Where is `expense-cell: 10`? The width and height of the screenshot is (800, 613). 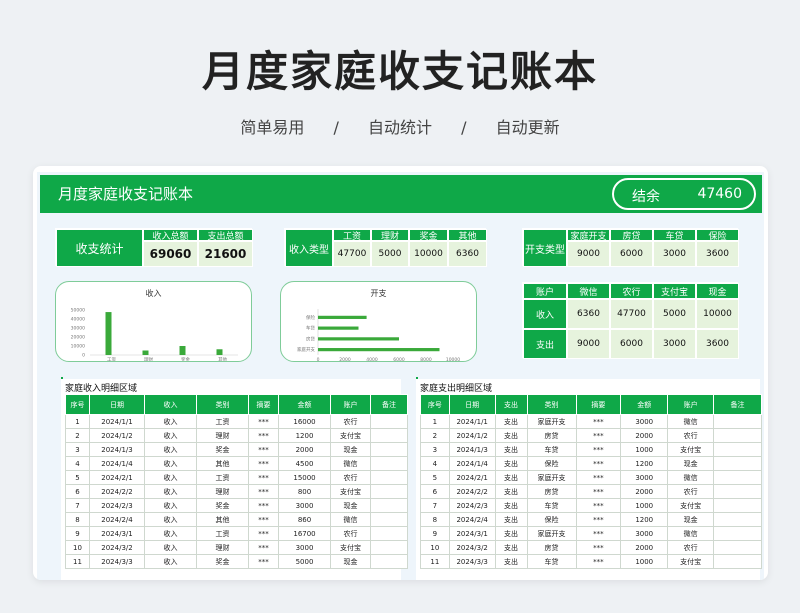
expense-cell: 10 is located at coordinates (435, 547).